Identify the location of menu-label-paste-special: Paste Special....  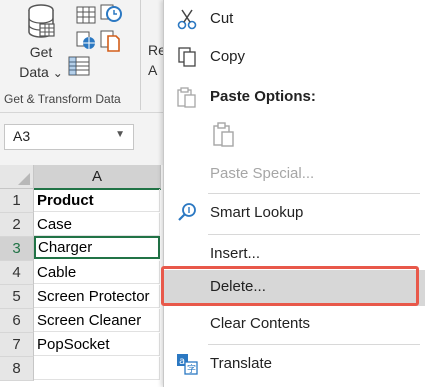
(262, 173).